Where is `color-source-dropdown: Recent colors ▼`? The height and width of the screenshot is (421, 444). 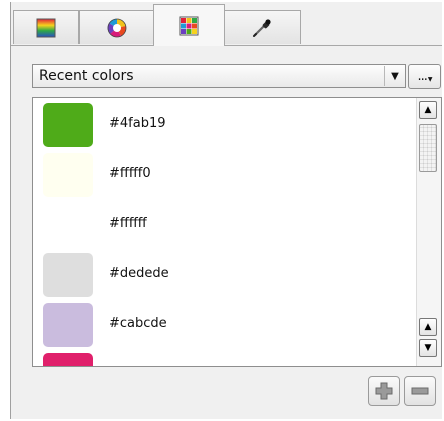
color-source-dropdown: Recent colors ▼ is located at coordinates (219, 76).